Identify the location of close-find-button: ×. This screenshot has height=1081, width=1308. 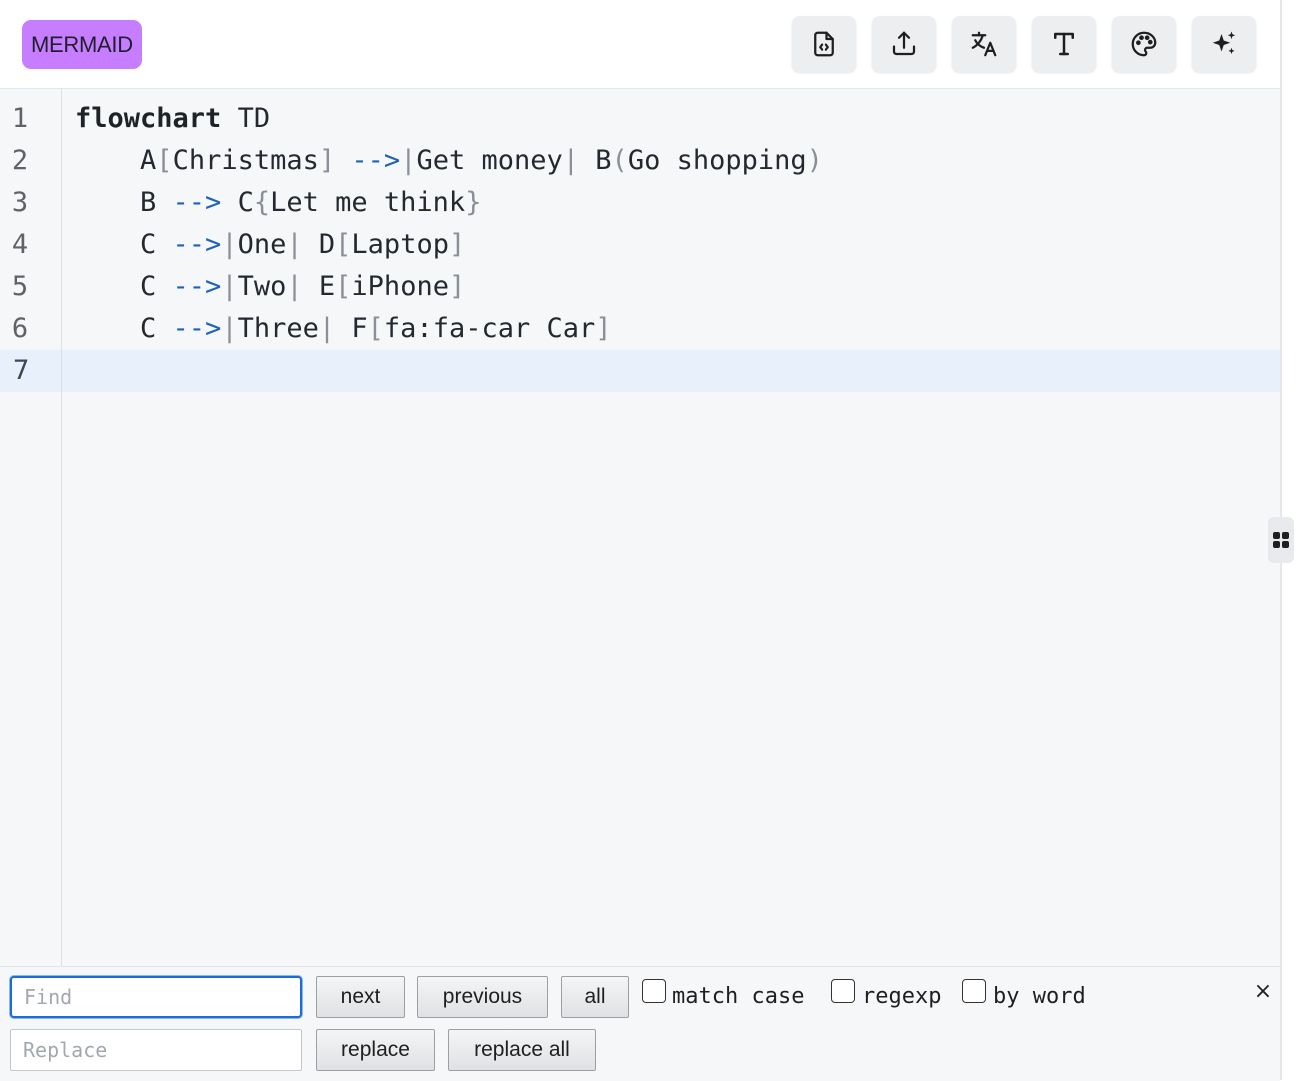
(1263, 991).